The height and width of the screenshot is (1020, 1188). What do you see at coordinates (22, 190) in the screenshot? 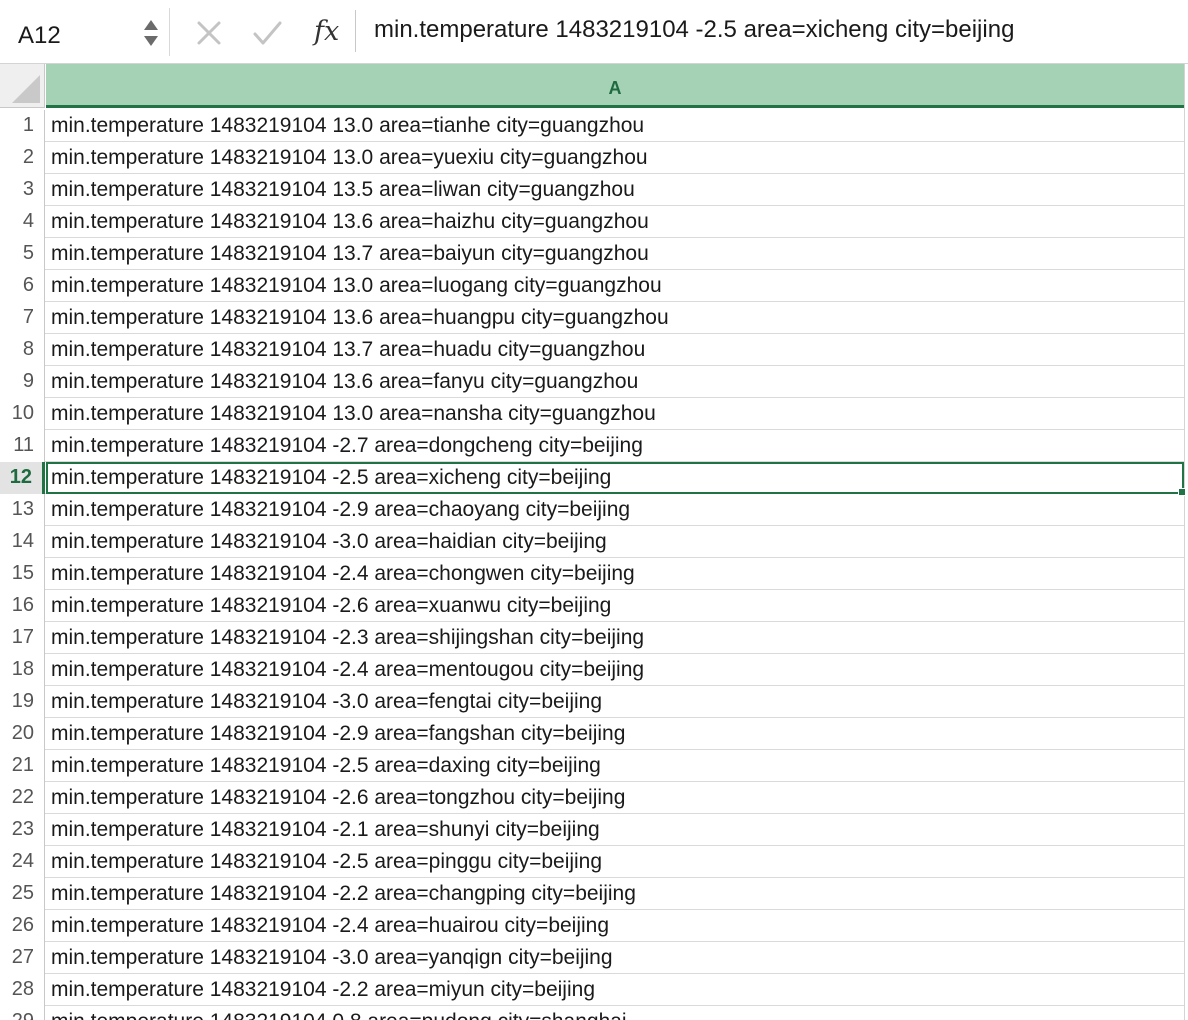
I see `row-header: 3` at bounding box center [22, 190].